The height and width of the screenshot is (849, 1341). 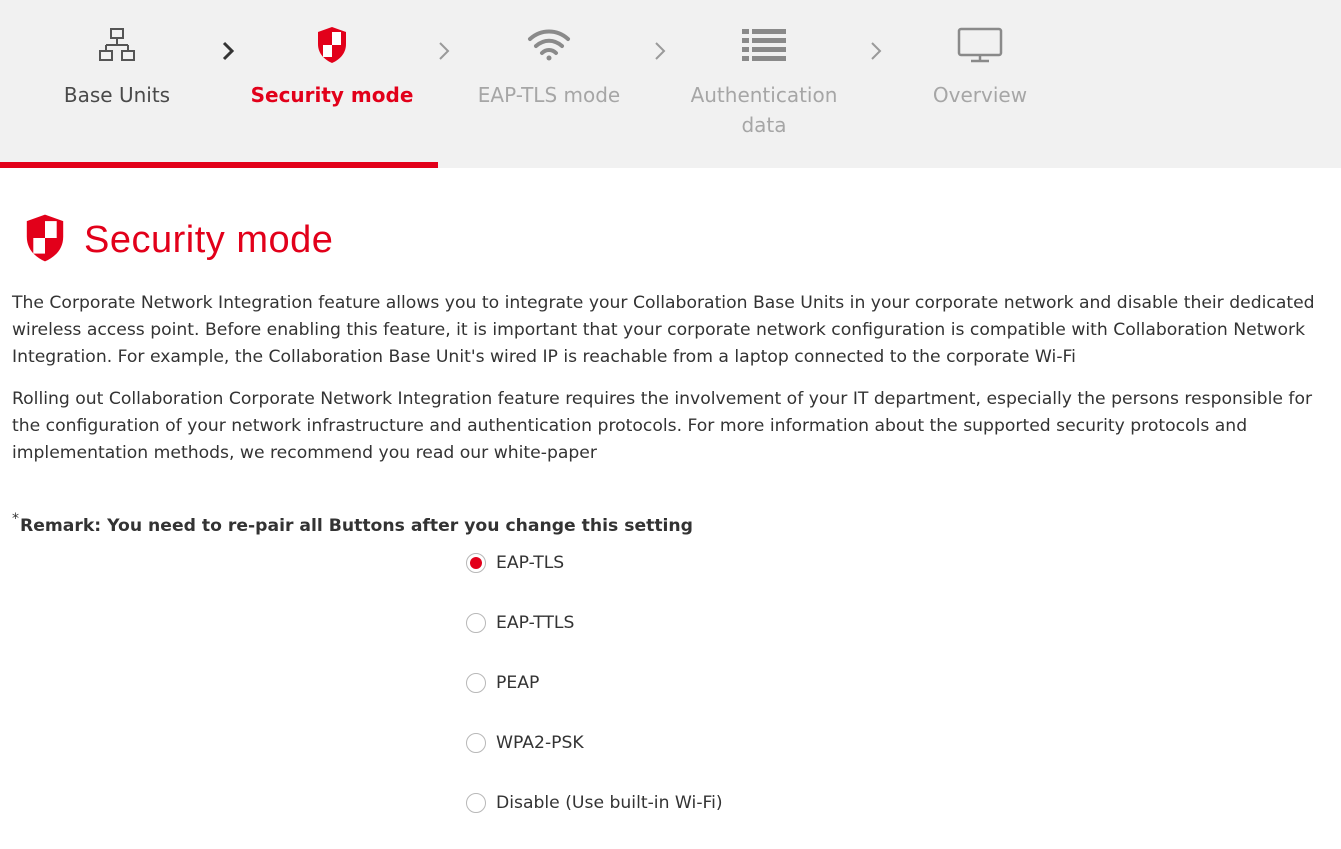 I want to click on wifi-icon, so click(x=549, y=45).